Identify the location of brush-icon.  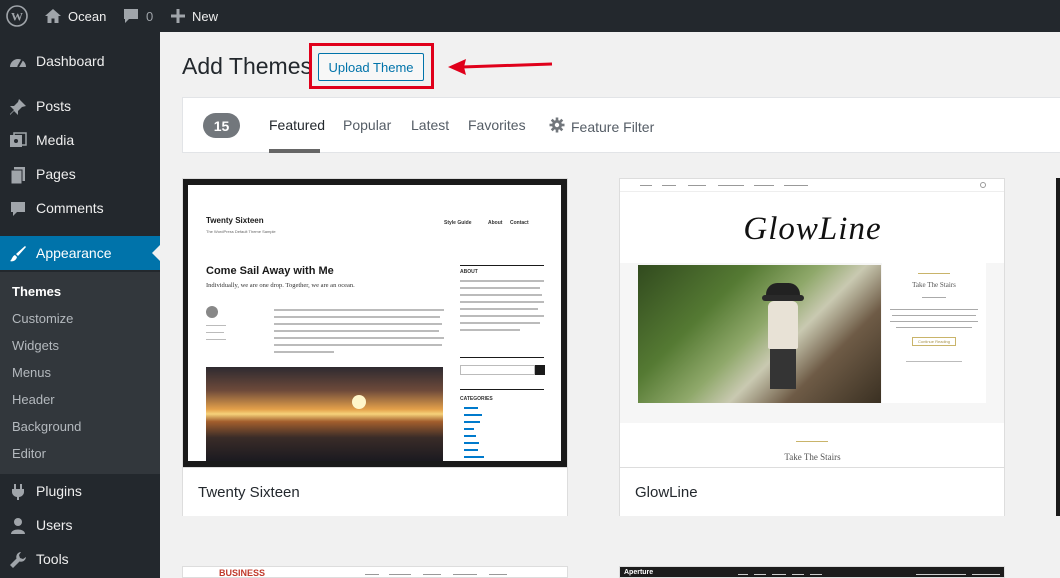
(18, 254).